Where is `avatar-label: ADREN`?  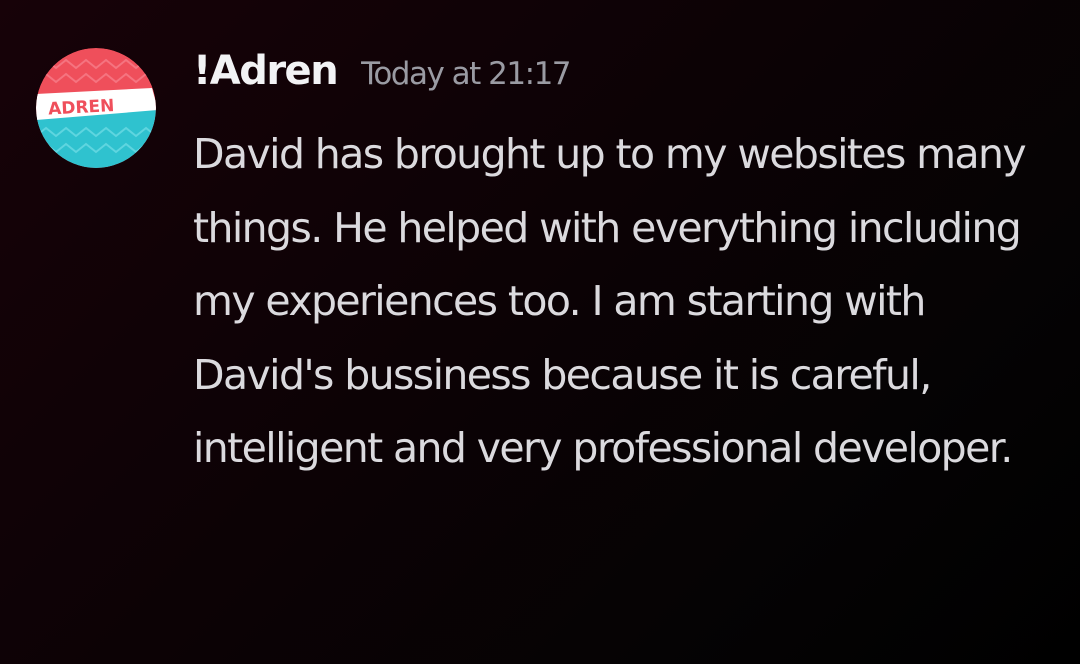 avatar-label: ADREN is located at coordinates (81, 107).